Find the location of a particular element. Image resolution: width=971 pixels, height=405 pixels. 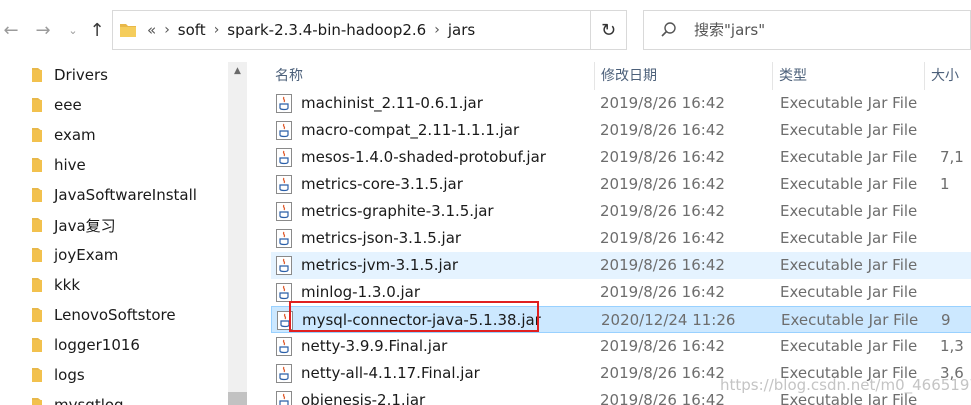

file-name: metrics-core-3.1.5.jar is located at coordinates (382, 184).